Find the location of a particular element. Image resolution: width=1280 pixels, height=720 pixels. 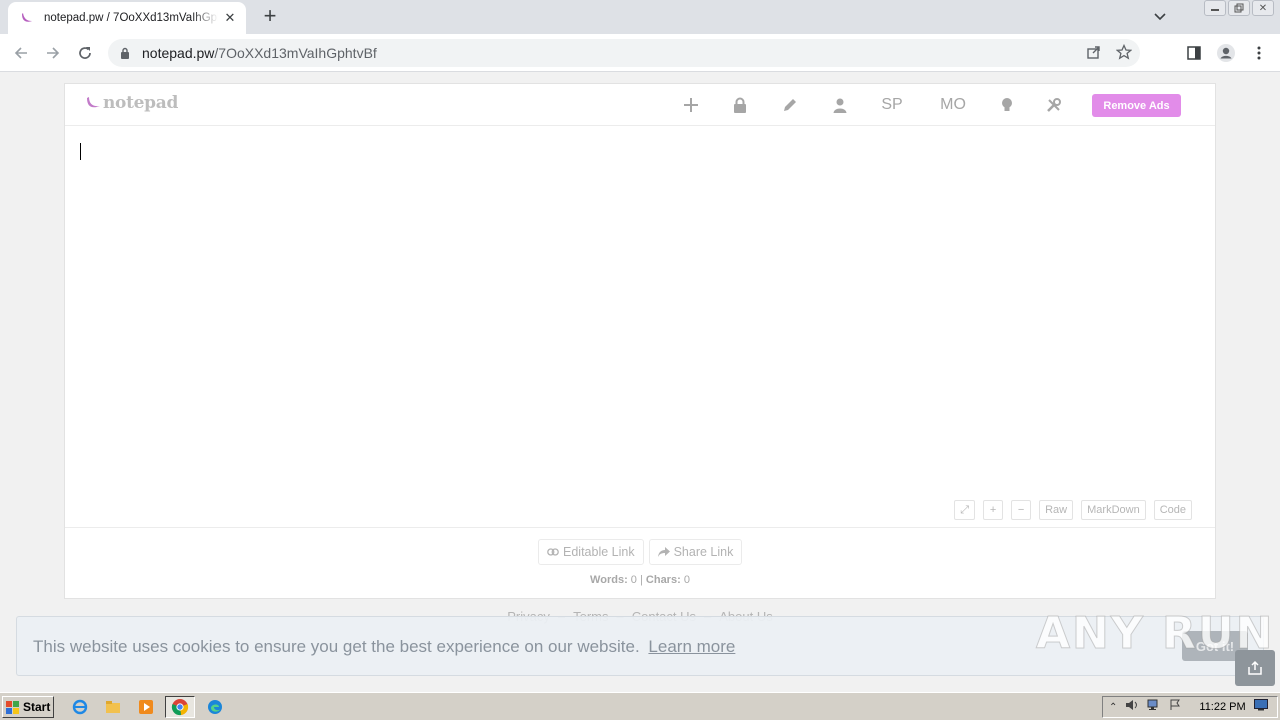

notepad-favicon-icon is located at coordinates (28, 18).